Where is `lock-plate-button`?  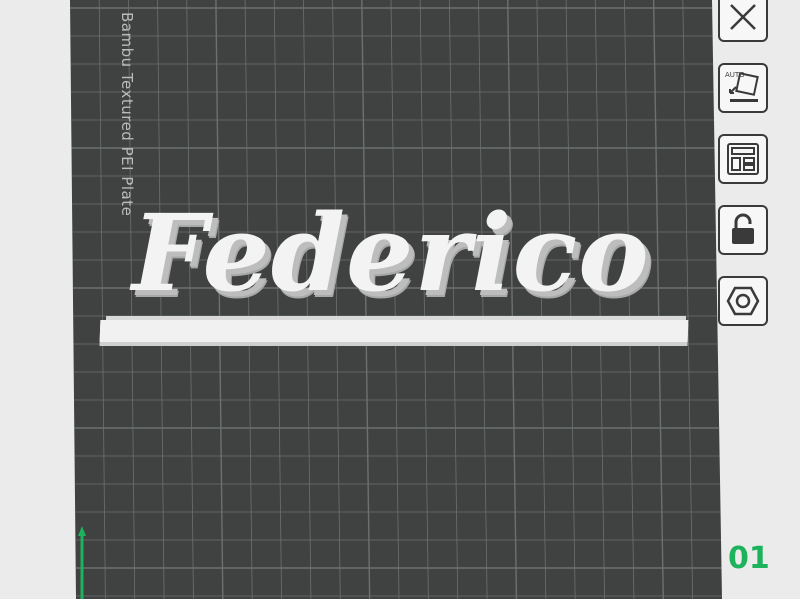
lock-plate-button is located at coordinates (743, 230).